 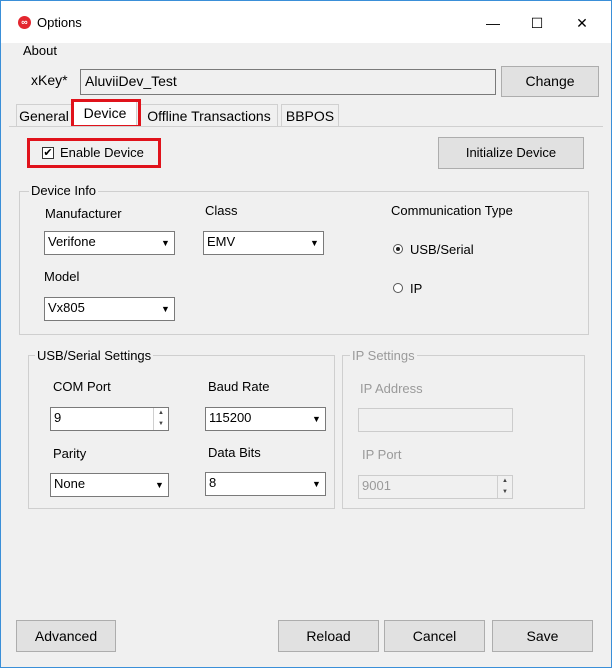 I want to click on tab-bbpos: BBPOS, so click(x=310, y=115).